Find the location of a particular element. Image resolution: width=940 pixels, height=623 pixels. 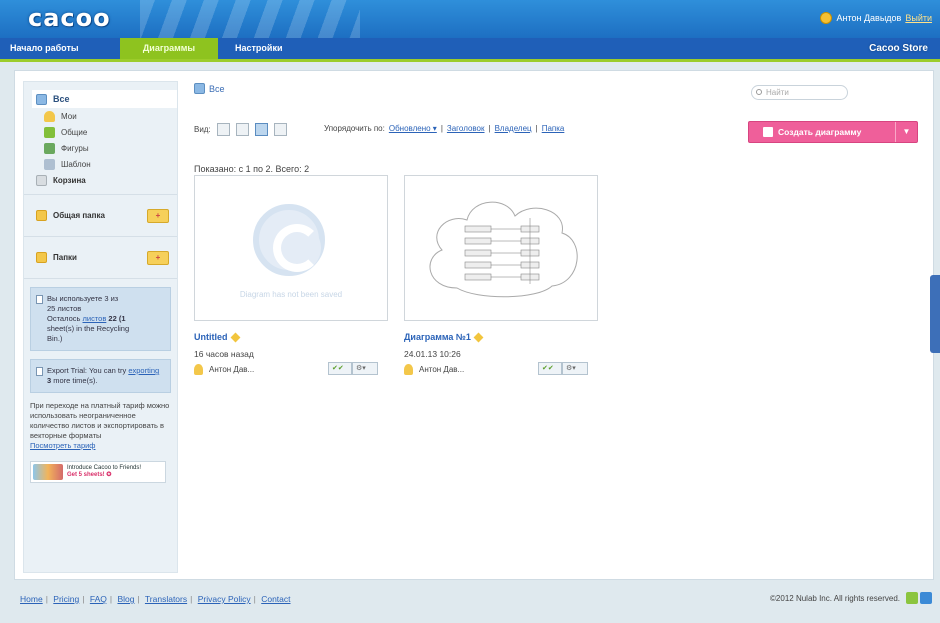

sidebar-item-shared: Общие is located at coordinates (104, 132).